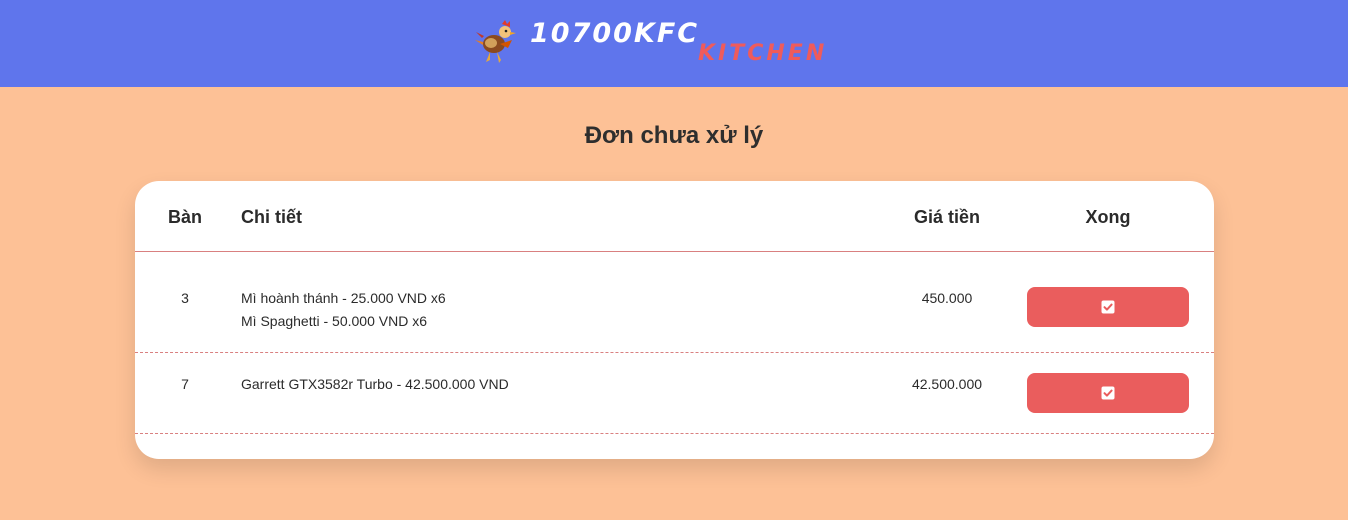 The image size is (1348, 520). I want to click on order-details: Garrett GTX3582r Turbo - 42.500.000 VND, so click(375, 384).